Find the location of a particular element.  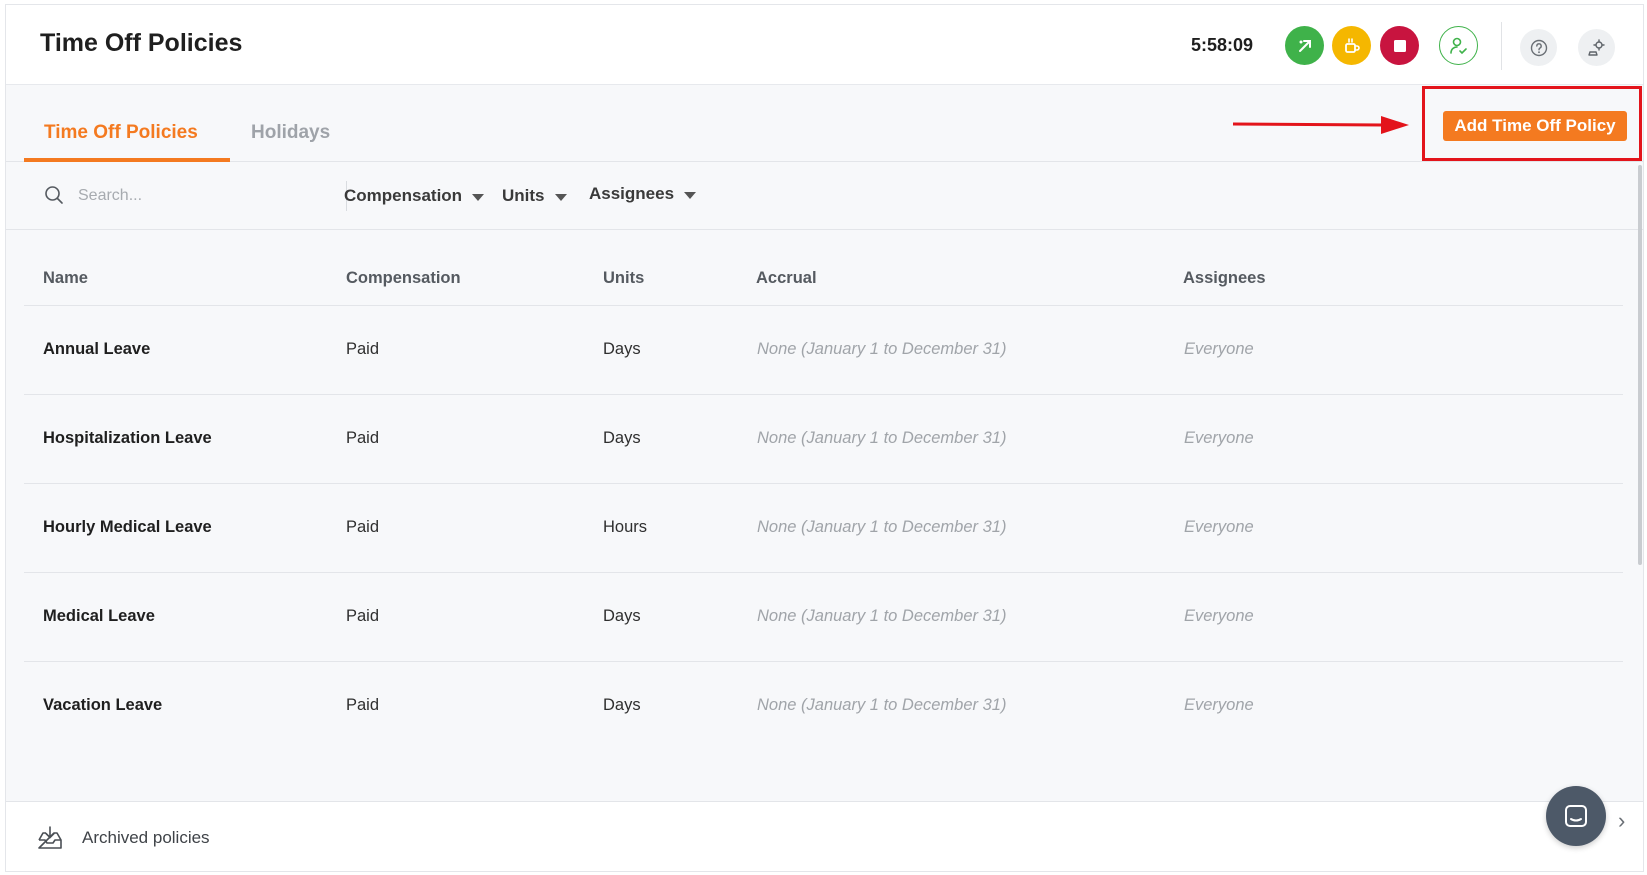

column-header-assignees: Assignees is located at coordinates (1224, 278).